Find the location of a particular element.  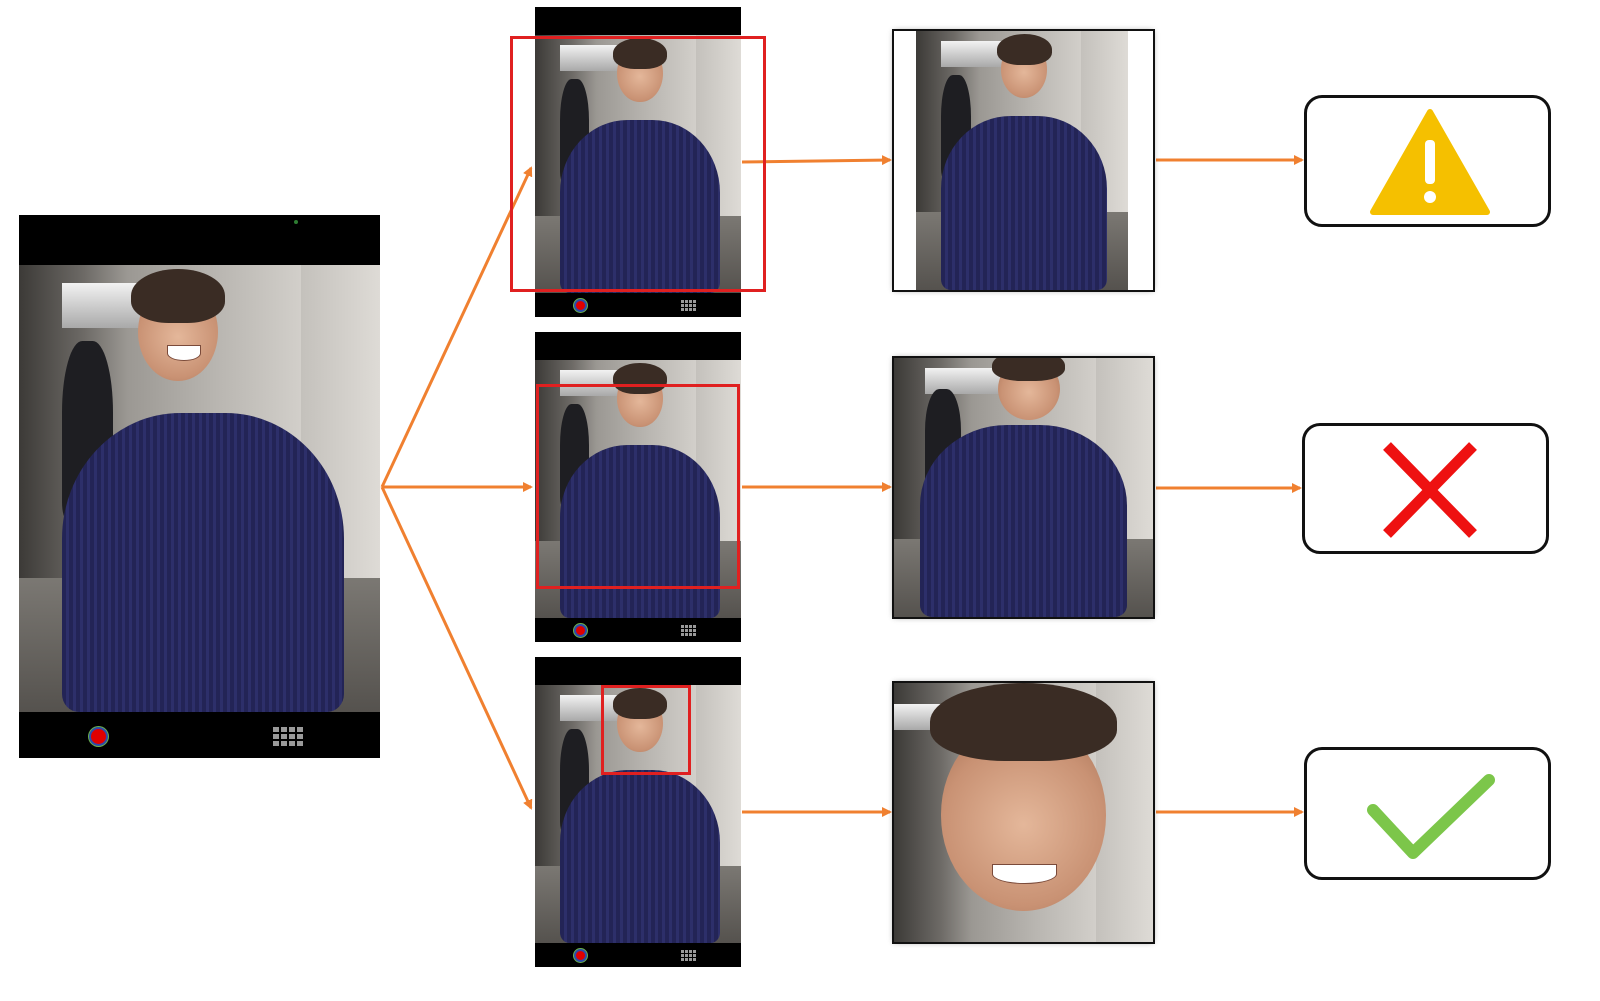

result-box-warning is located at coordinates (1427, 161).